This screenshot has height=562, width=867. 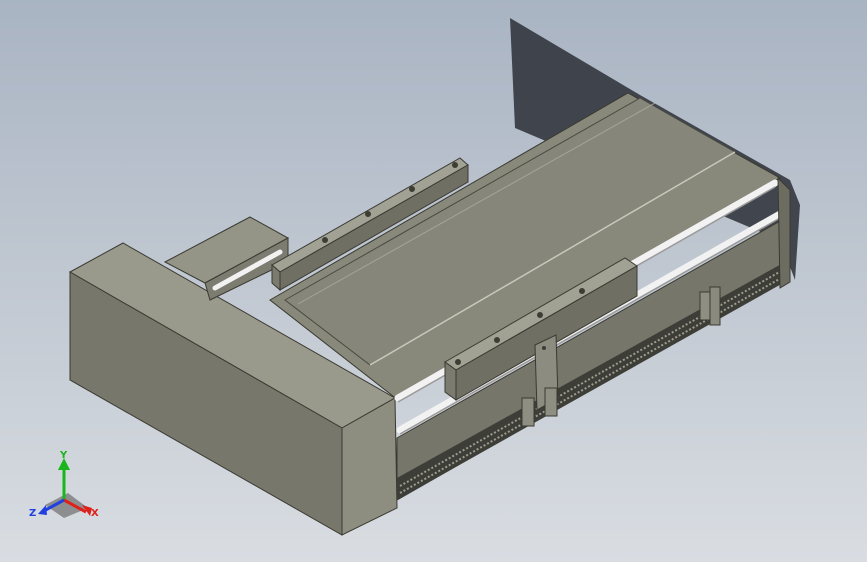 I want to click on x-axis-label: X, so click(x=95, y=513).